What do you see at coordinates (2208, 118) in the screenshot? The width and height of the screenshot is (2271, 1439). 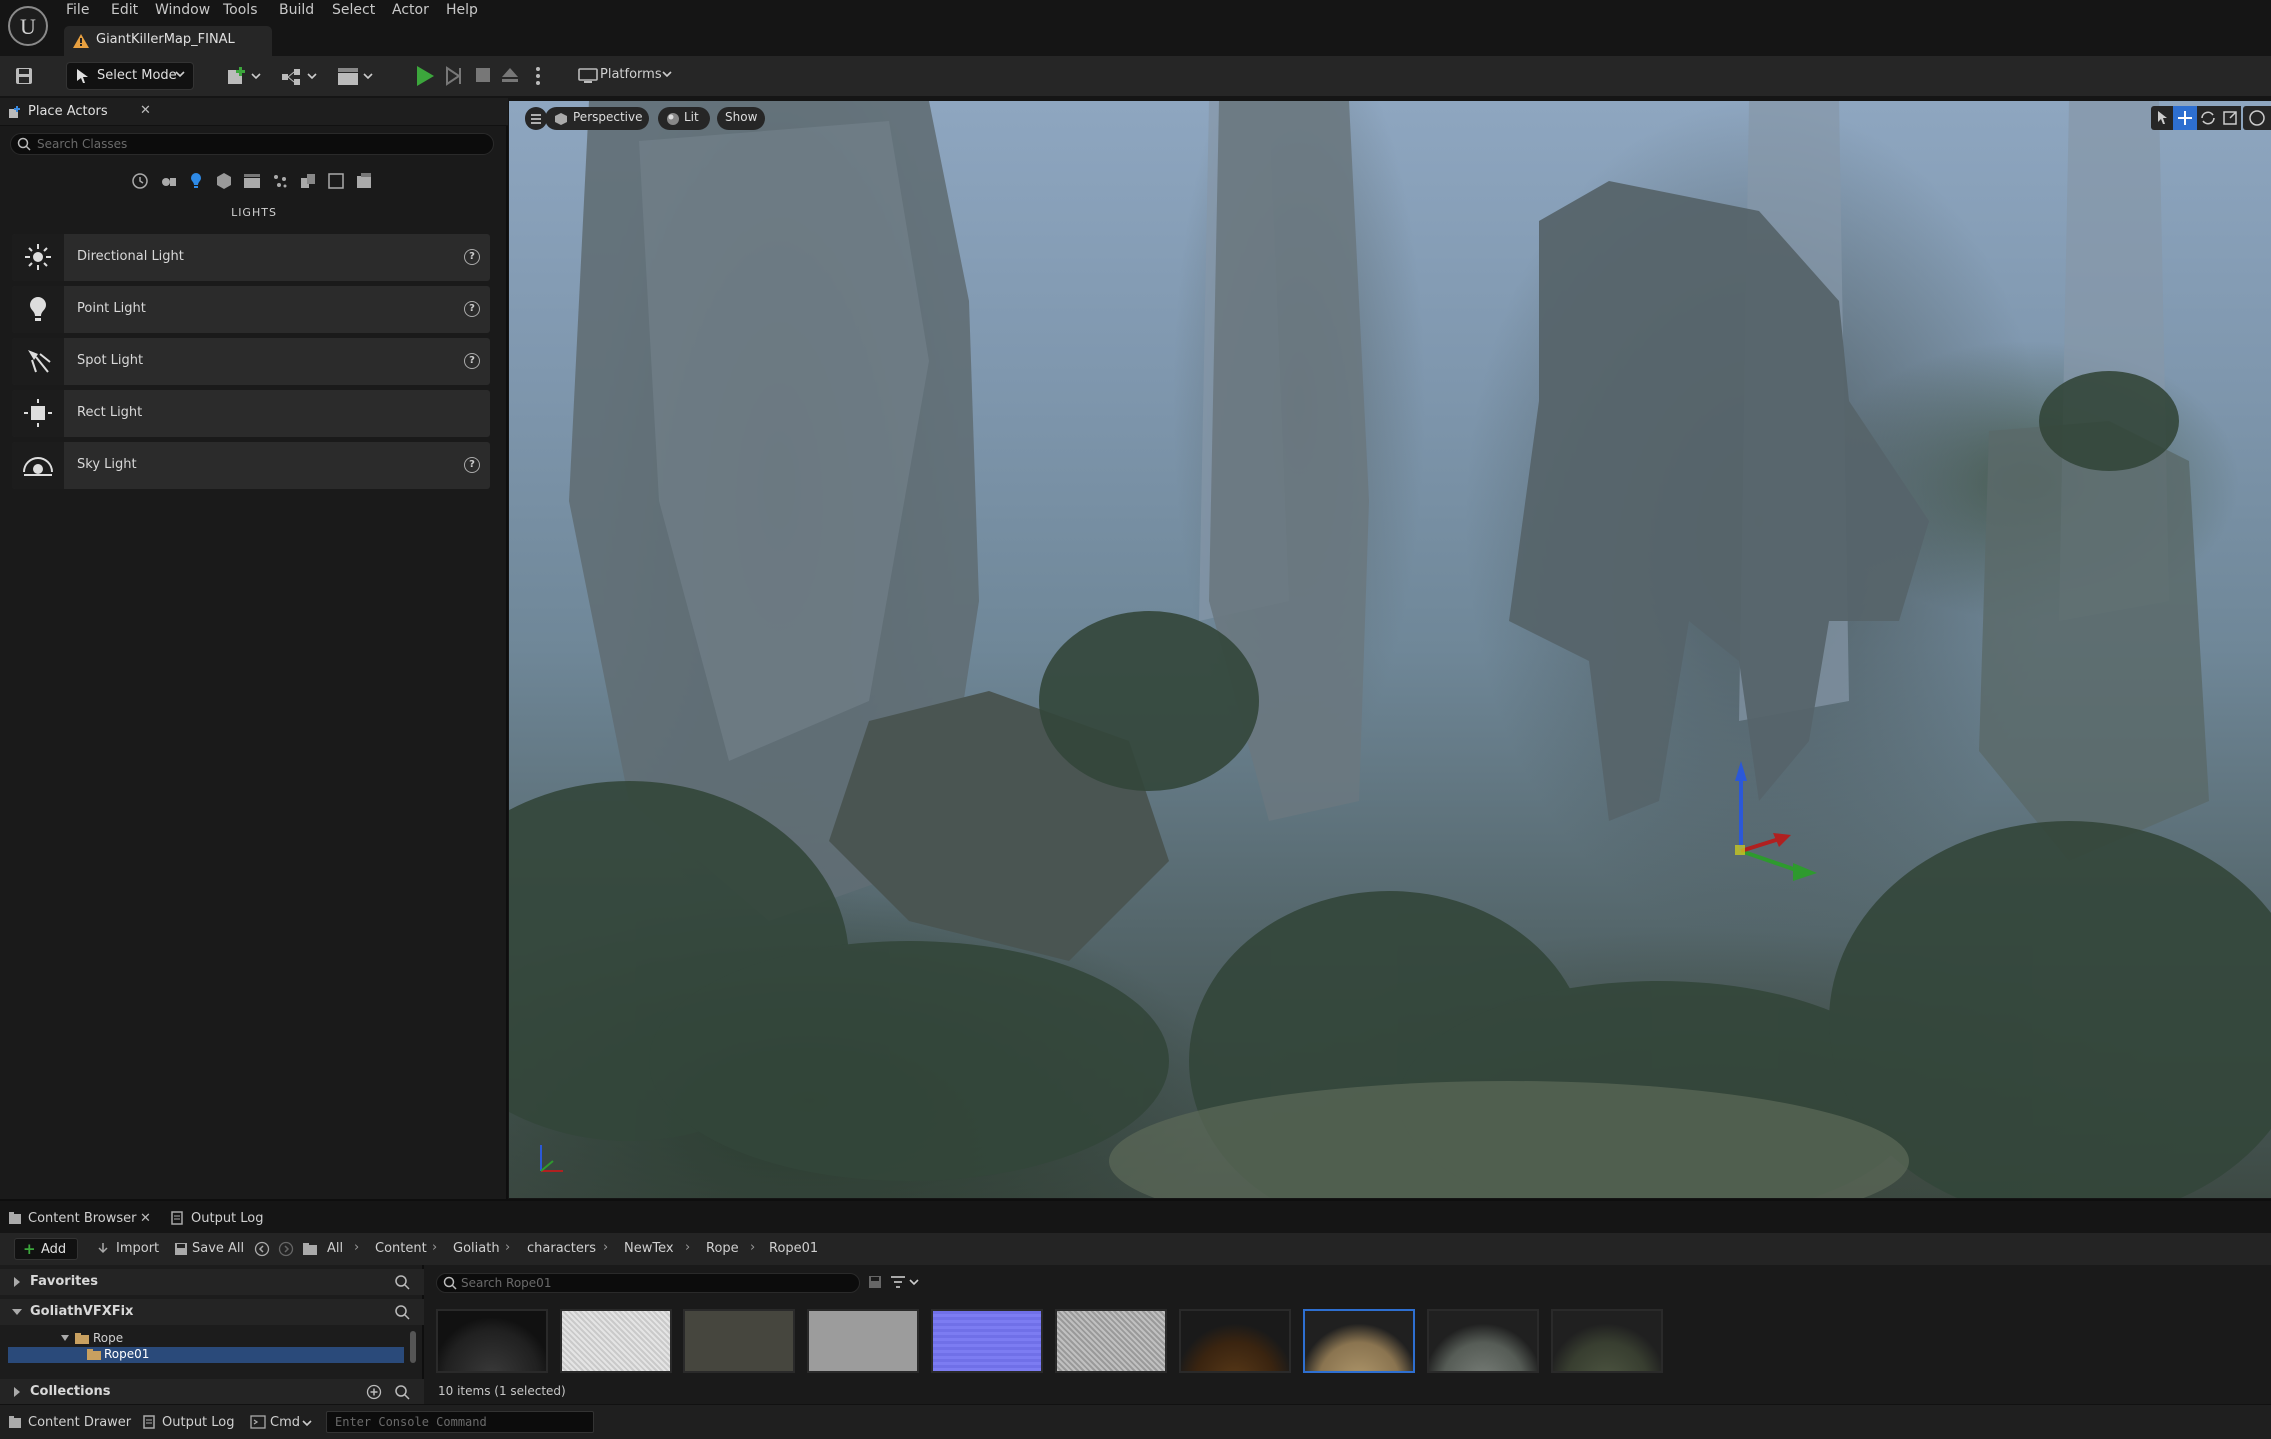 I see `rotate-tool-icon` at bounding box center [2208, 118].